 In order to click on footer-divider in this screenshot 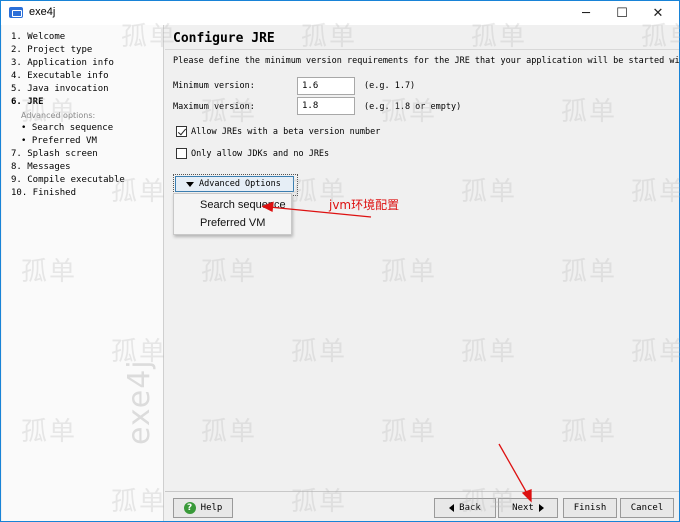, I will do `click(422, 491)`.